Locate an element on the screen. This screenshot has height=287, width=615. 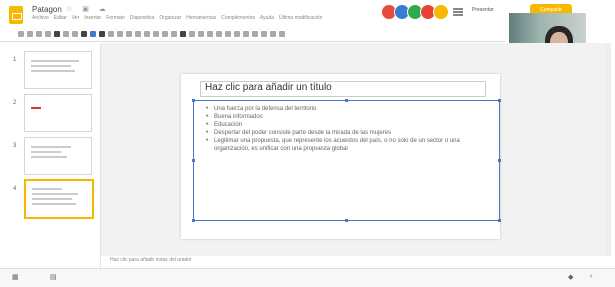
menu-format: Formato is located at coordinates (115, 18).